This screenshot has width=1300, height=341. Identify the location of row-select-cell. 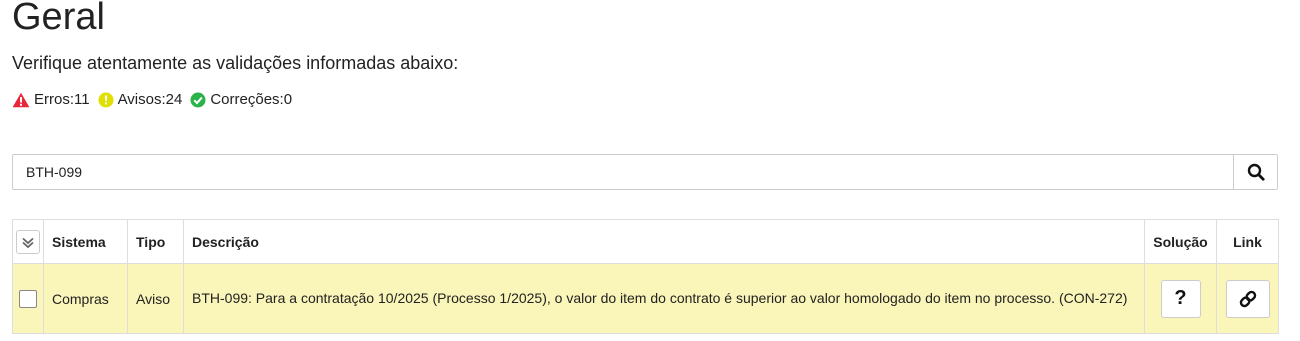
(28, 298).